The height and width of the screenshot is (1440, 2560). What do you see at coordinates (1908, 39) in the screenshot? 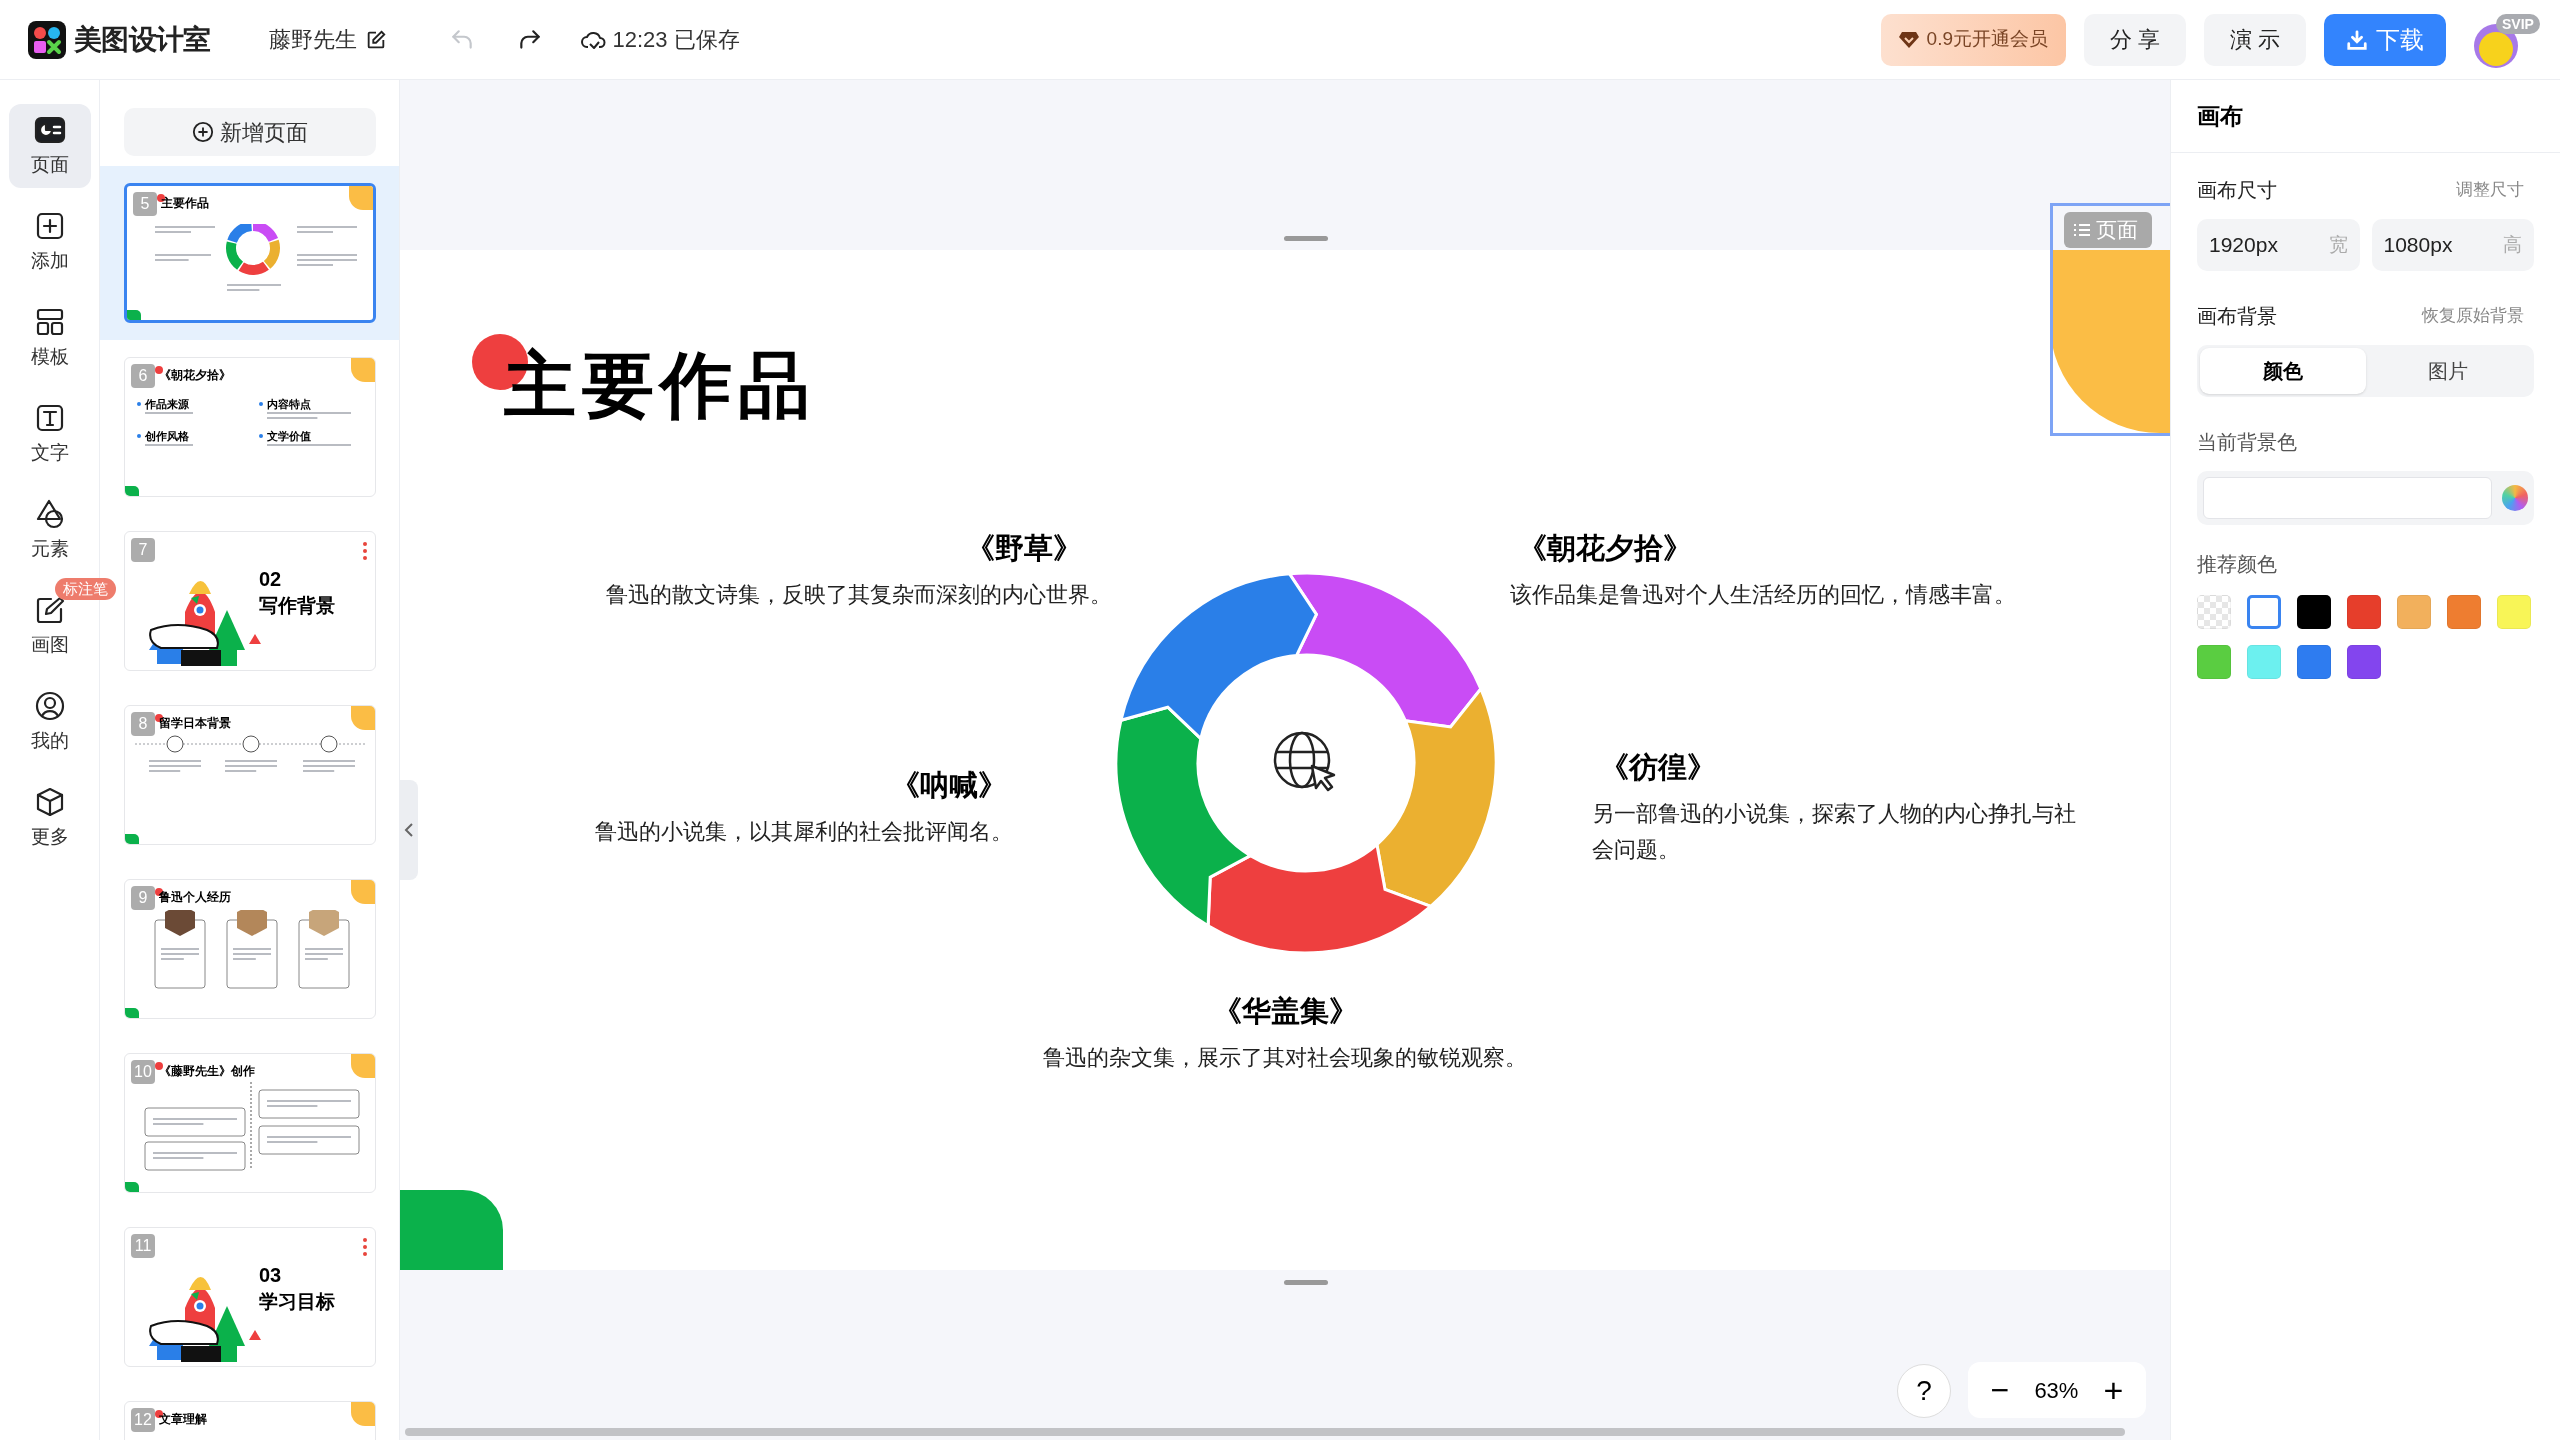
I see `diamond-icon` at bounding box center [1908, 39].